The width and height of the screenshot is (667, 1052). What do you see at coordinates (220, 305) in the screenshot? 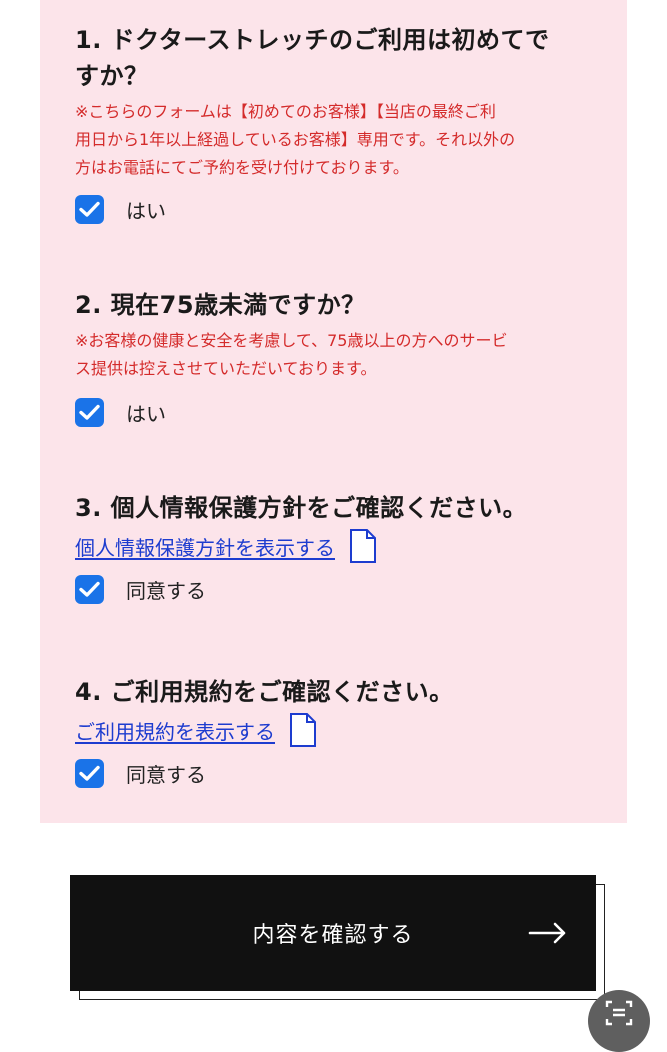
I see `question-2-title-line1: 2. 現在75歳未満ですか？` at bounding box center [220, 305].